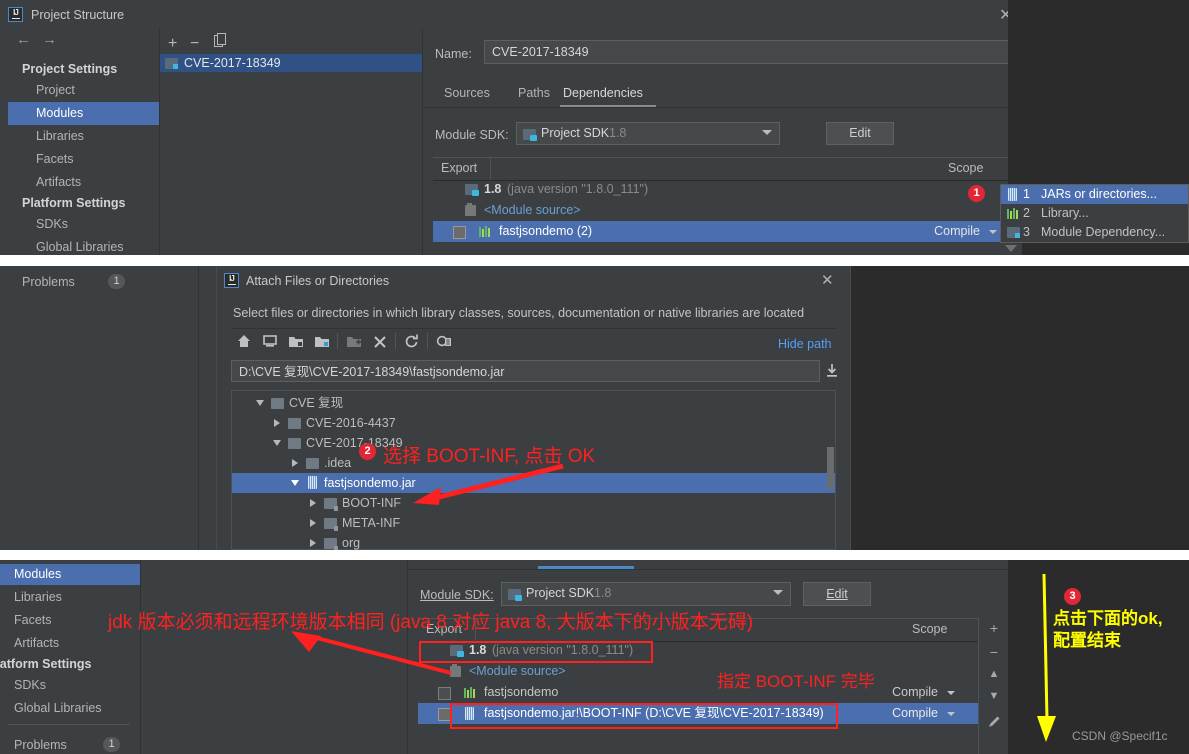 The width and height of the screenshot is (1189, 754). Describe the element at coordinates (462, 168) in the screenshot. I see `column-header-export: Export` at that location.